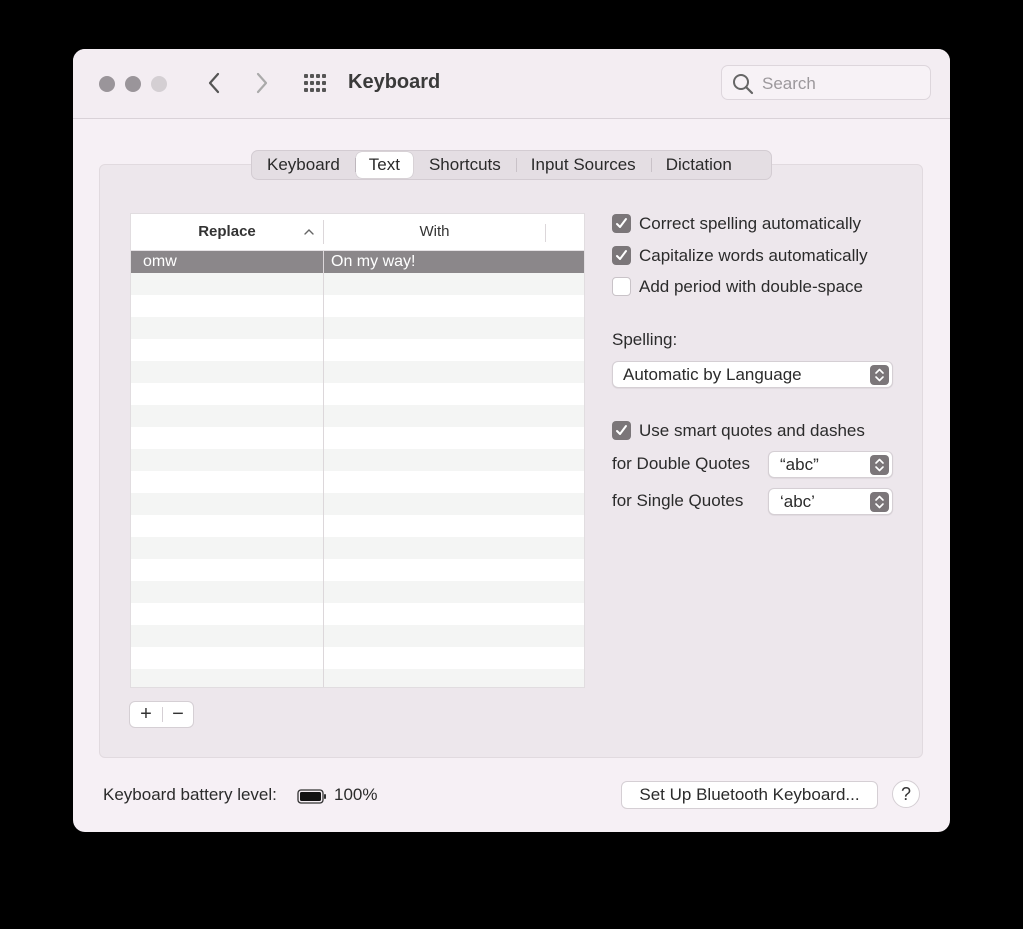 This screenshot has height=929, width=1023. I want to click on tab-input-sources: Input Sources, so click(584, 165).